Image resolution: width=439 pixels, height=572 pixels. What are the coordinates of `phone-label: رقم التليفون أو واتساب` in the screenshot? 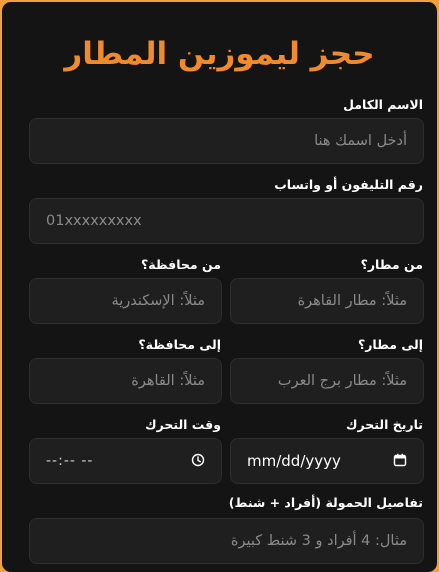 It's located at (348, 184).